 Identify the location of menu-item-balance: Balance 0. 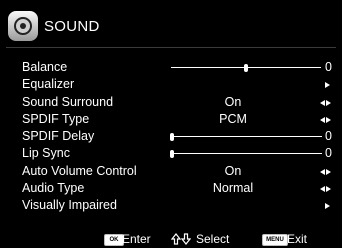
(171, 67).